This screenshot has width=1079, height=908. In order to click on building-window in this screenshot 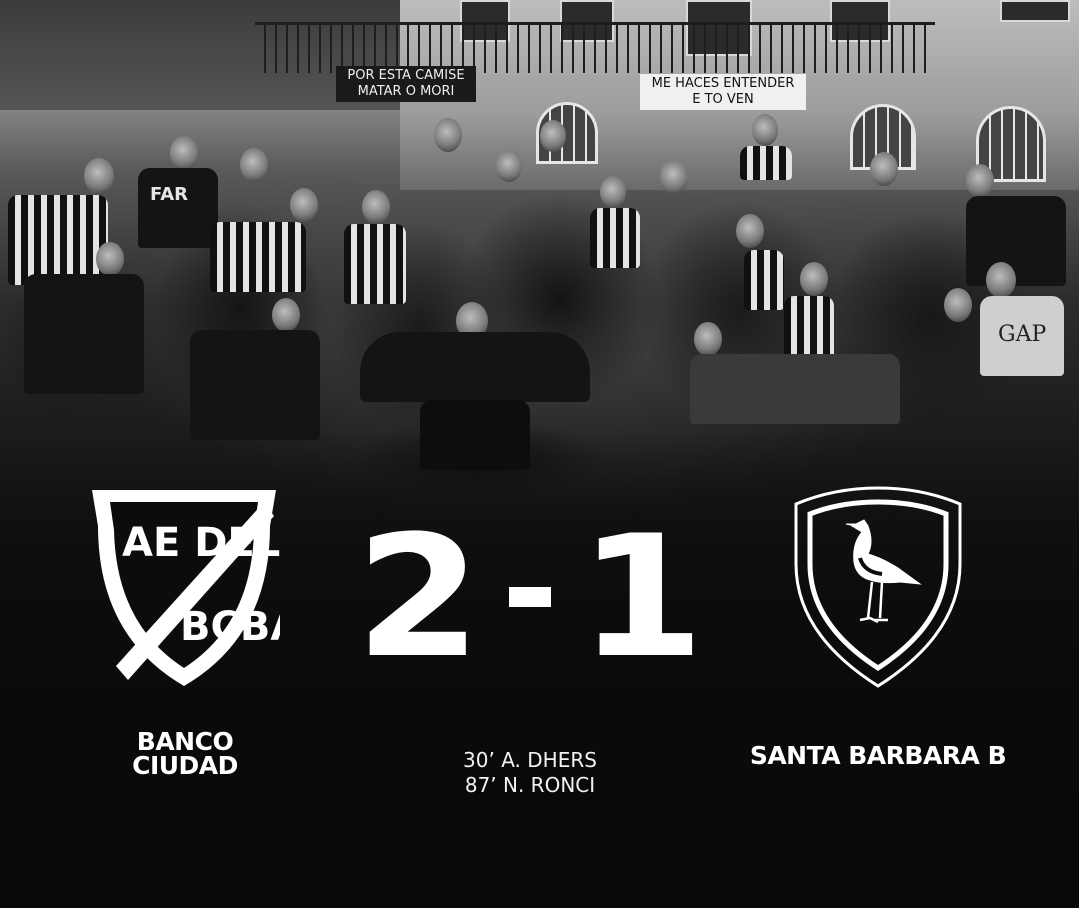, I will do `click(1035, 11)`.